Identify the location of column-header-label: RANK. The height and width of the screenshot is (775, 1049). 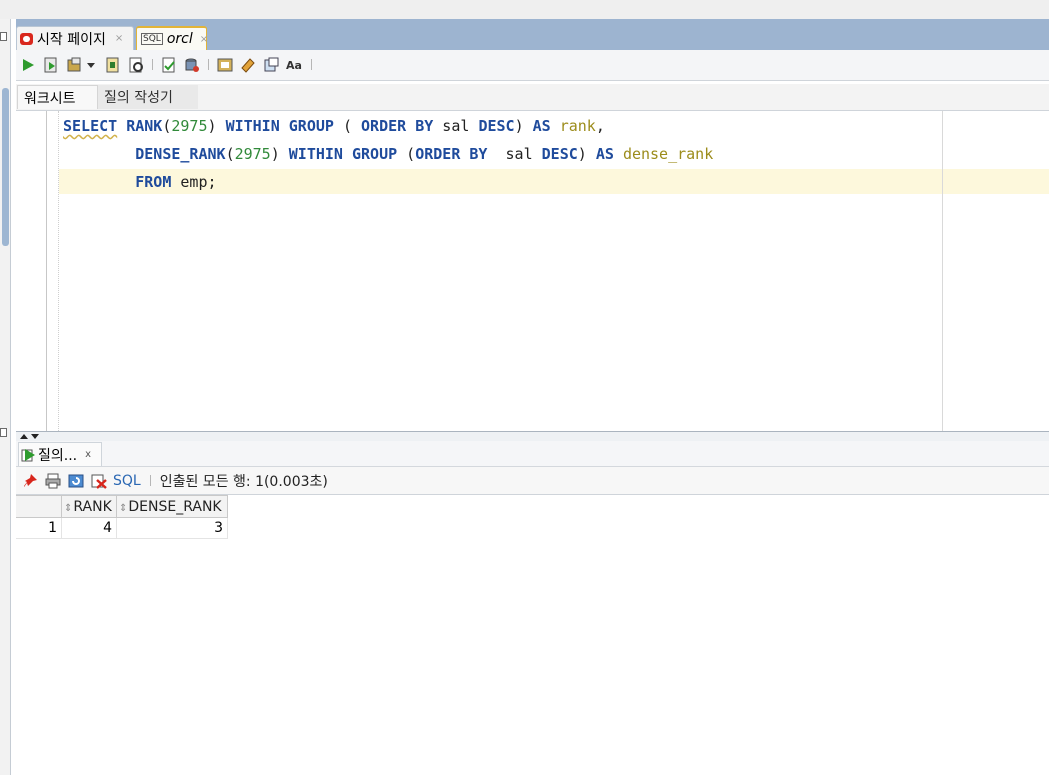
(92, 506).